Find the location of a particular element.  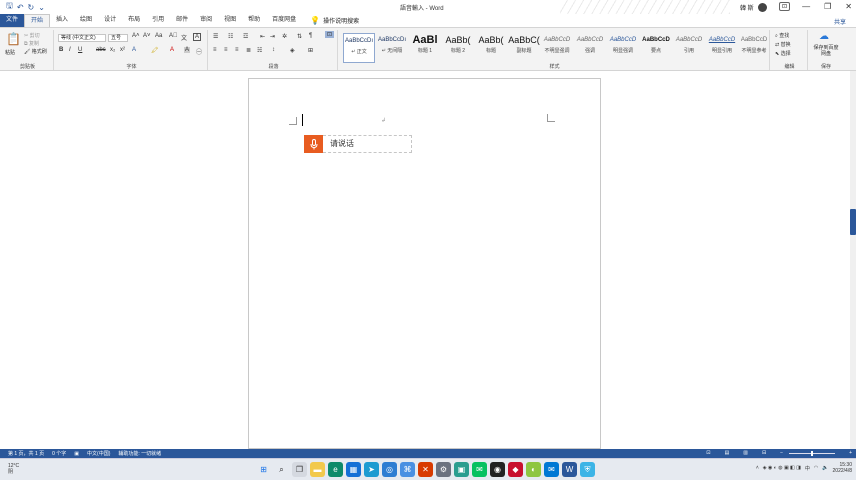

redo-icon: ↻ is located at coordinates (31, 7).